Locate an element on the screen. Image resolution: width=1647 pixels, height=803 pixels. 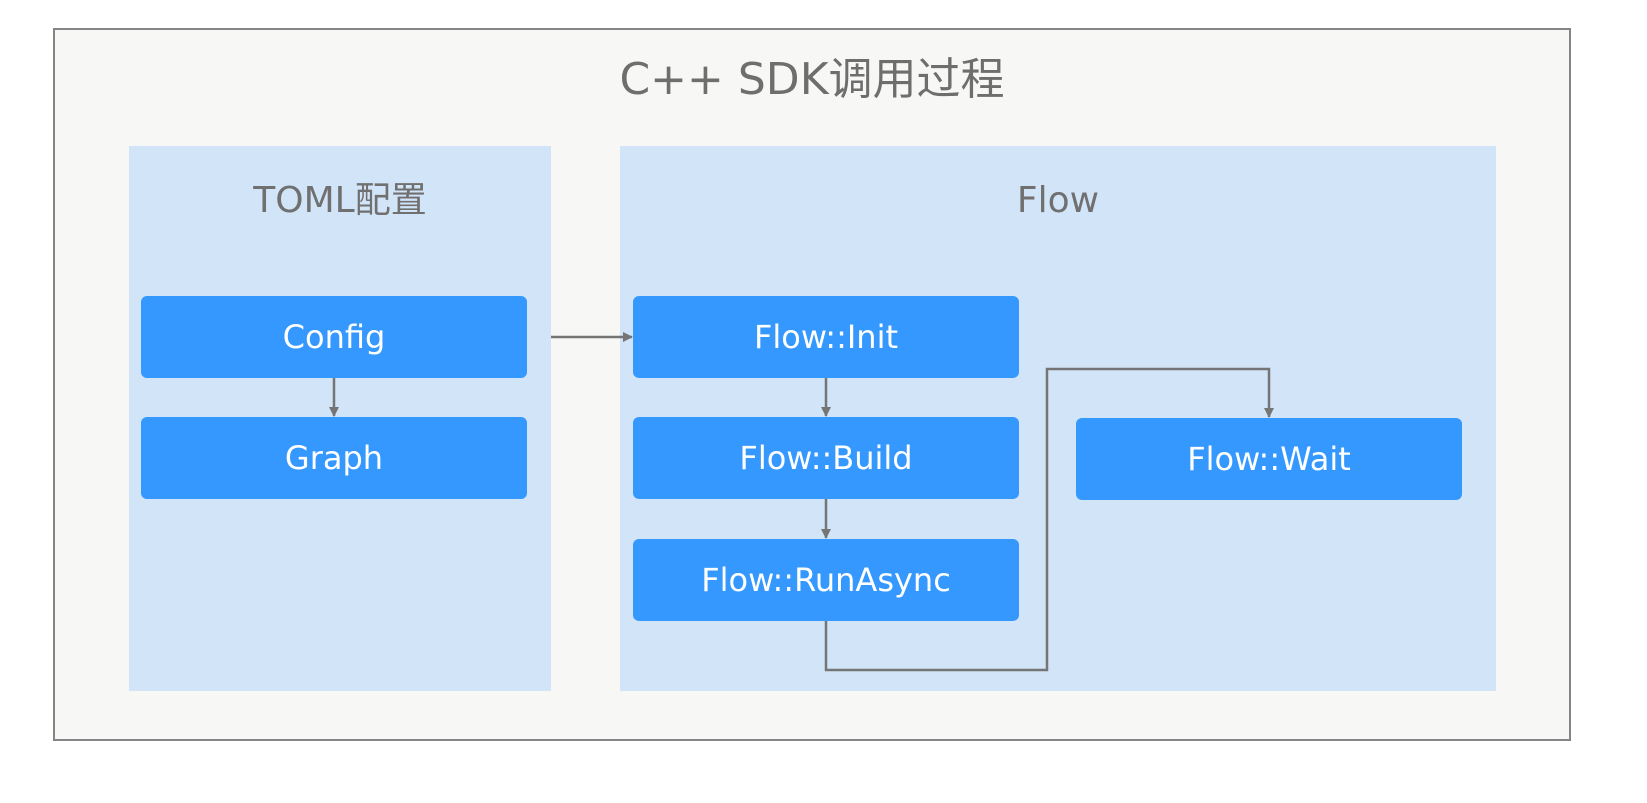
node-flow-init: Flow::Init is located at coordinates (826, 337).